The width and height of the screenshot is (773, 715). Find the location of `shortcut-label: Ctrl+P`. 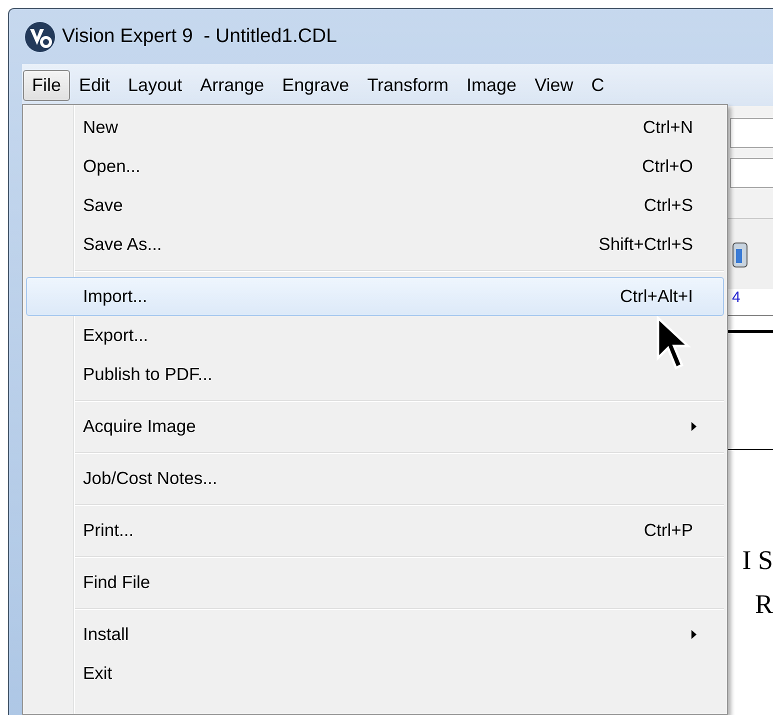

shortcut-label: Ctrl+P is located at coordinates (668, 530).